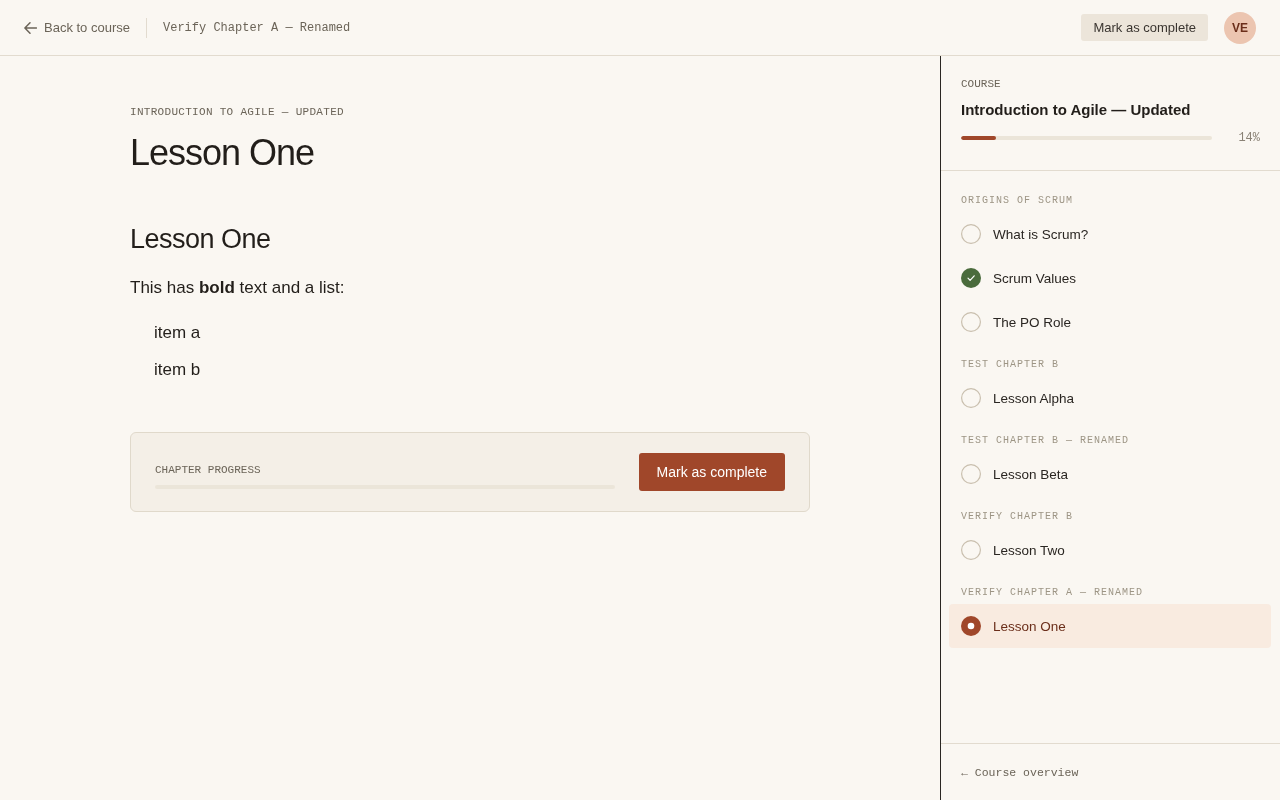  I want to click on avatar: VE, so click(1240, 27).